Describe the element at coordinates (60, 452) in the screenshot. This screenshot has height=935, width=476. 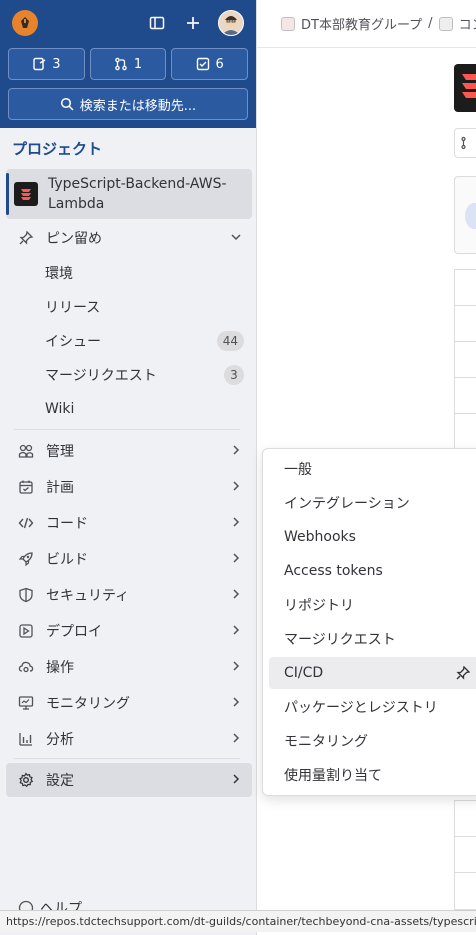
I see `sidebar-item-label: 管理` at that location.